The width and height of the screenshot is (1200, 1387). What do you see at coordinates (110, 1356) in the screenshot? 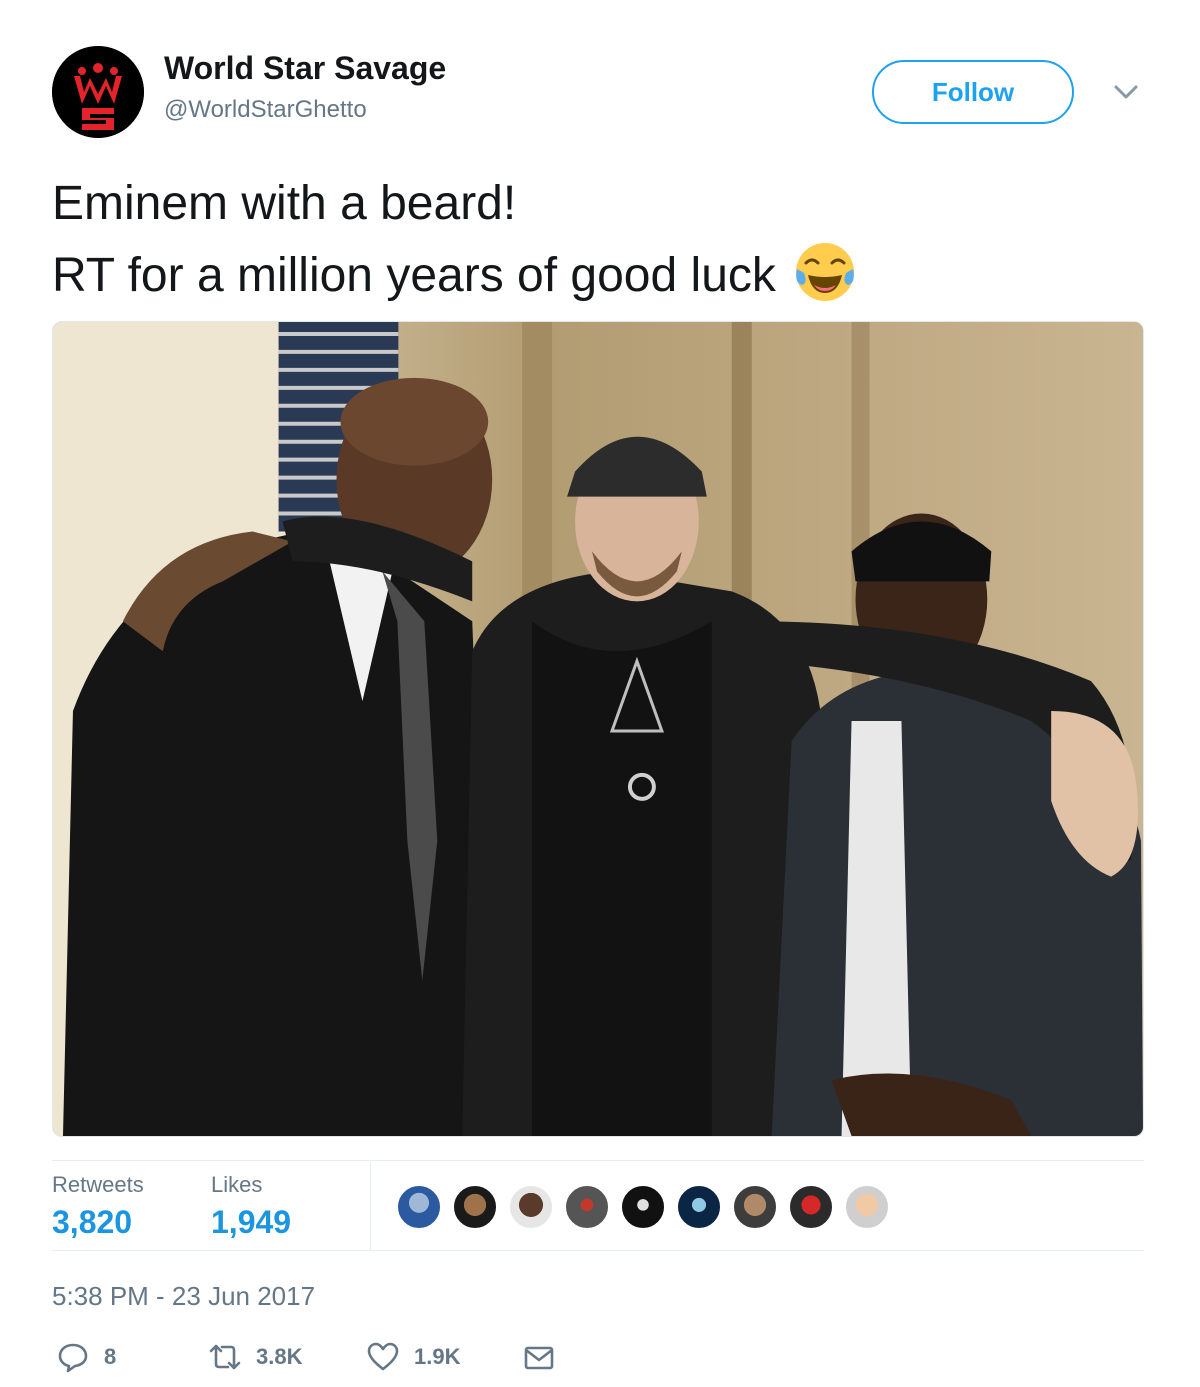
I see `reply-count: 8` at bounding box center [110, 1356].